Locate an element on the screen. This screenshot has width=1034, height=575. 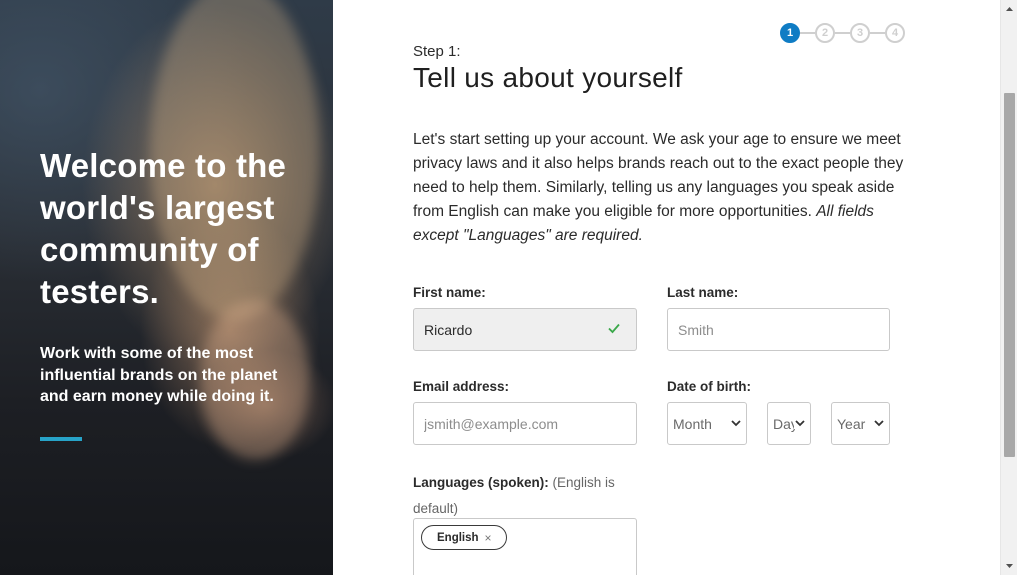
page-title: Tell us about yourself is located at coordinates (548, 77).